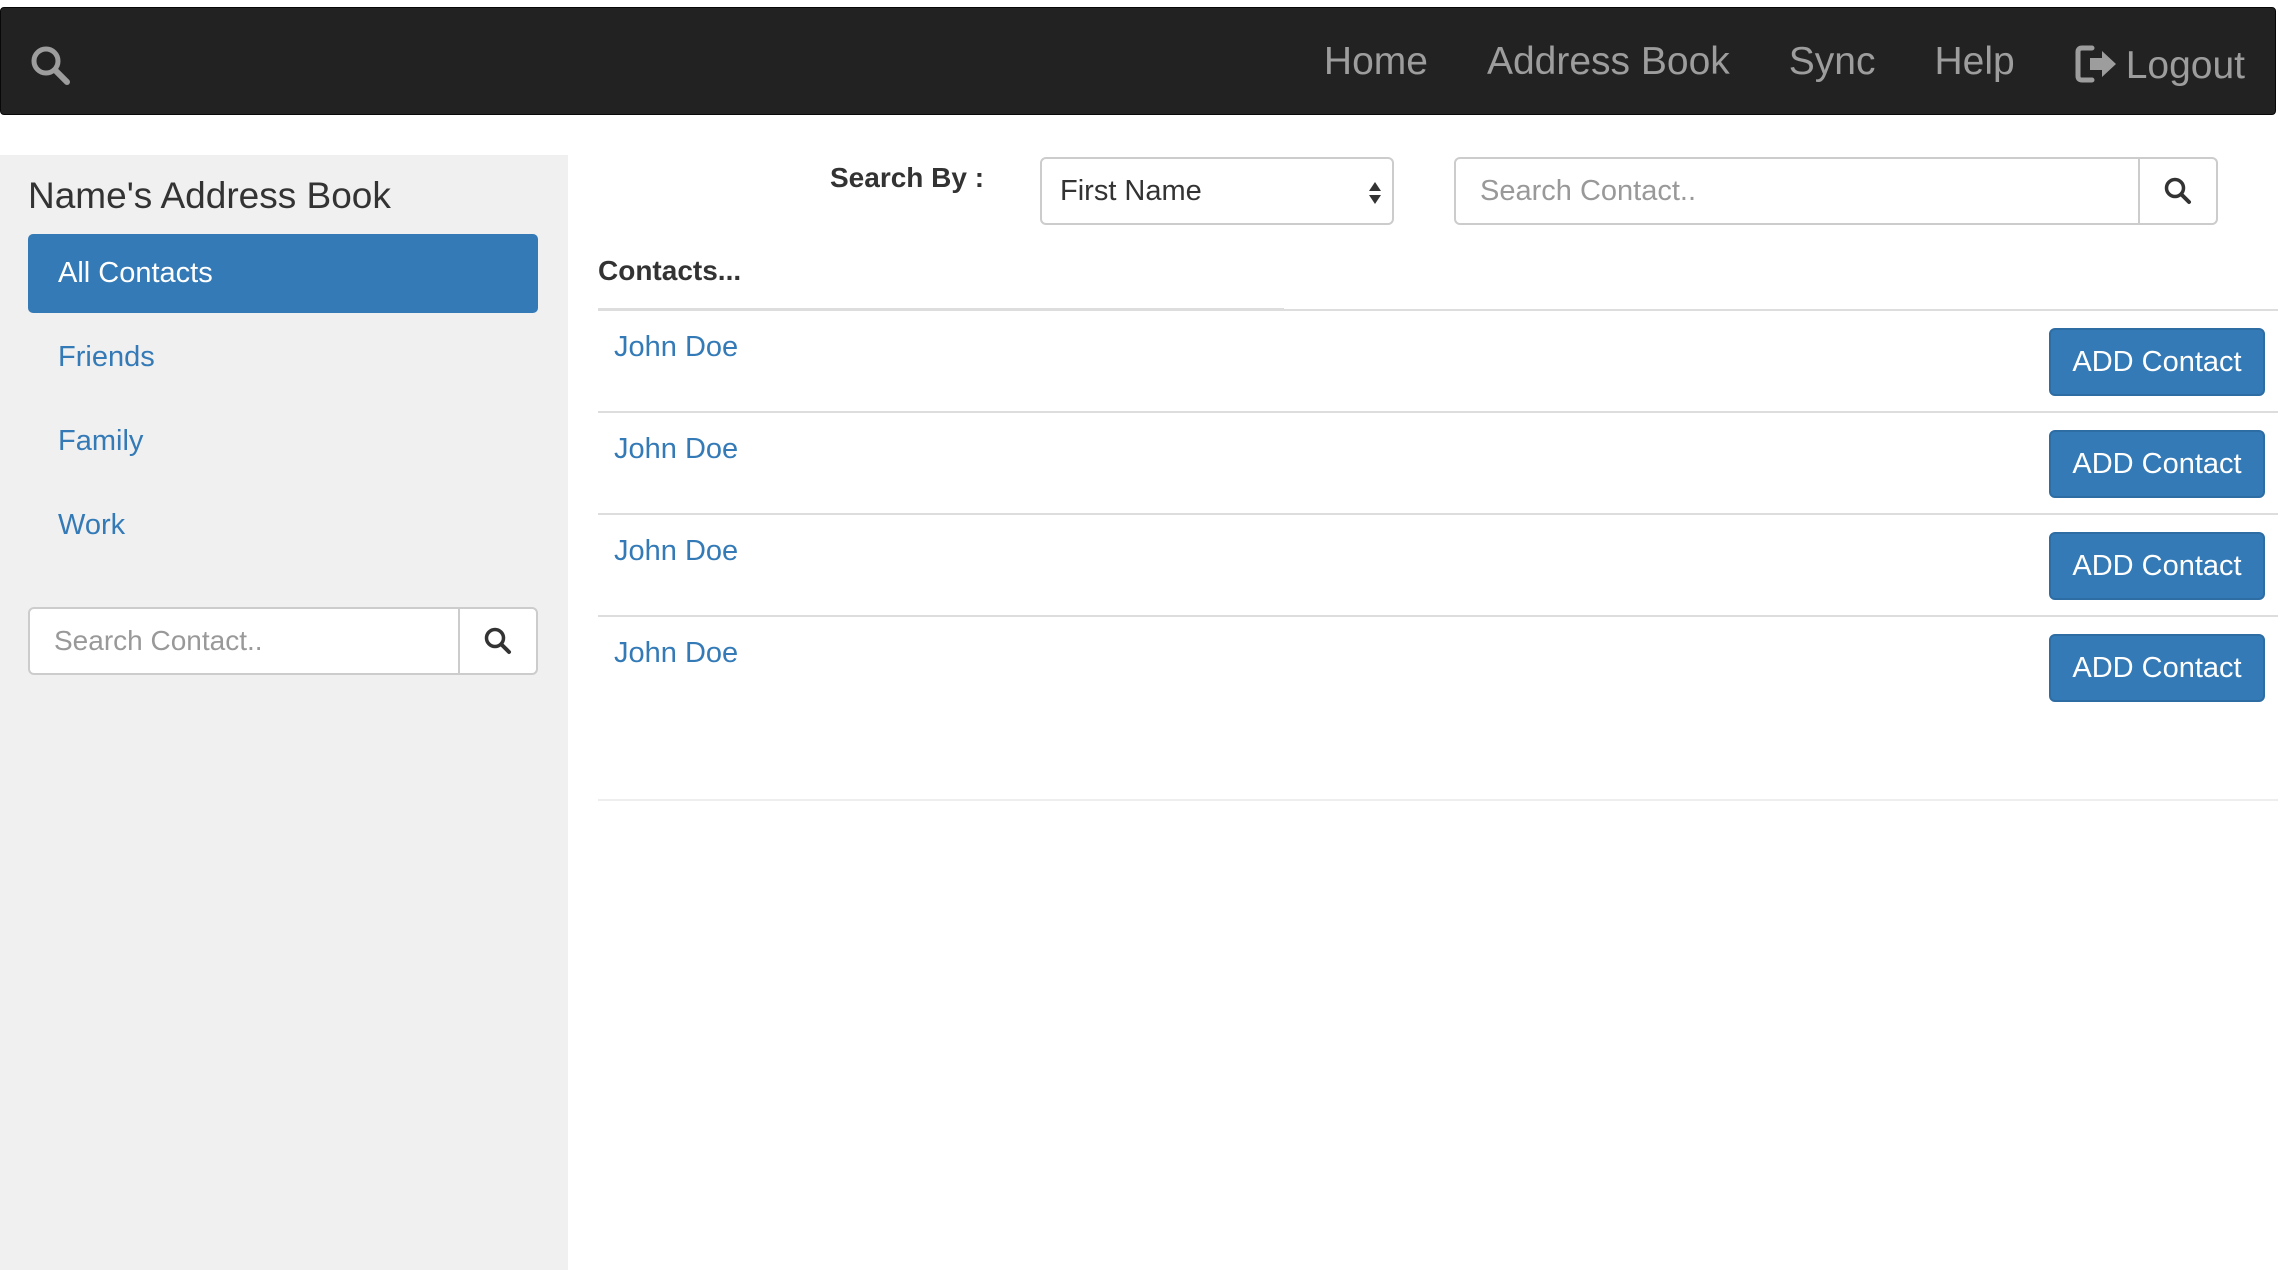 The width and height of the screenshot is (2278, 1270). I want to click on logout-link: Logout, so click(2159, 62).